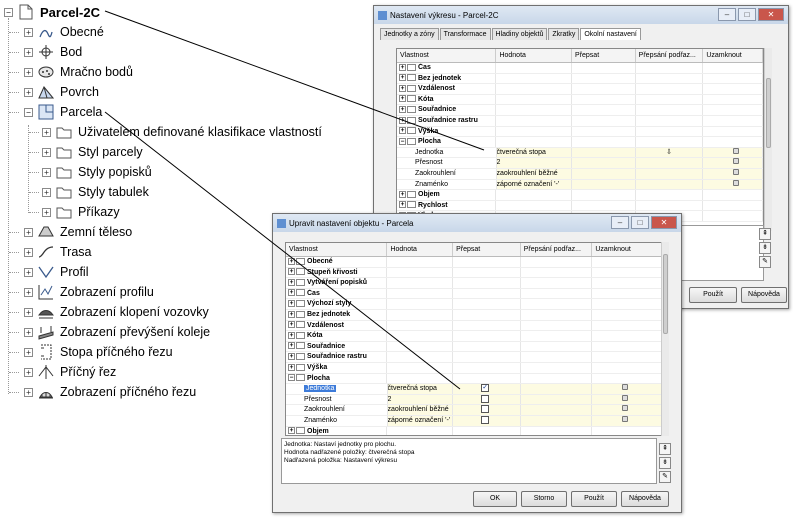 The image size is (793, 518). I want to click on help-button: Nápověda, so click(764, 295).